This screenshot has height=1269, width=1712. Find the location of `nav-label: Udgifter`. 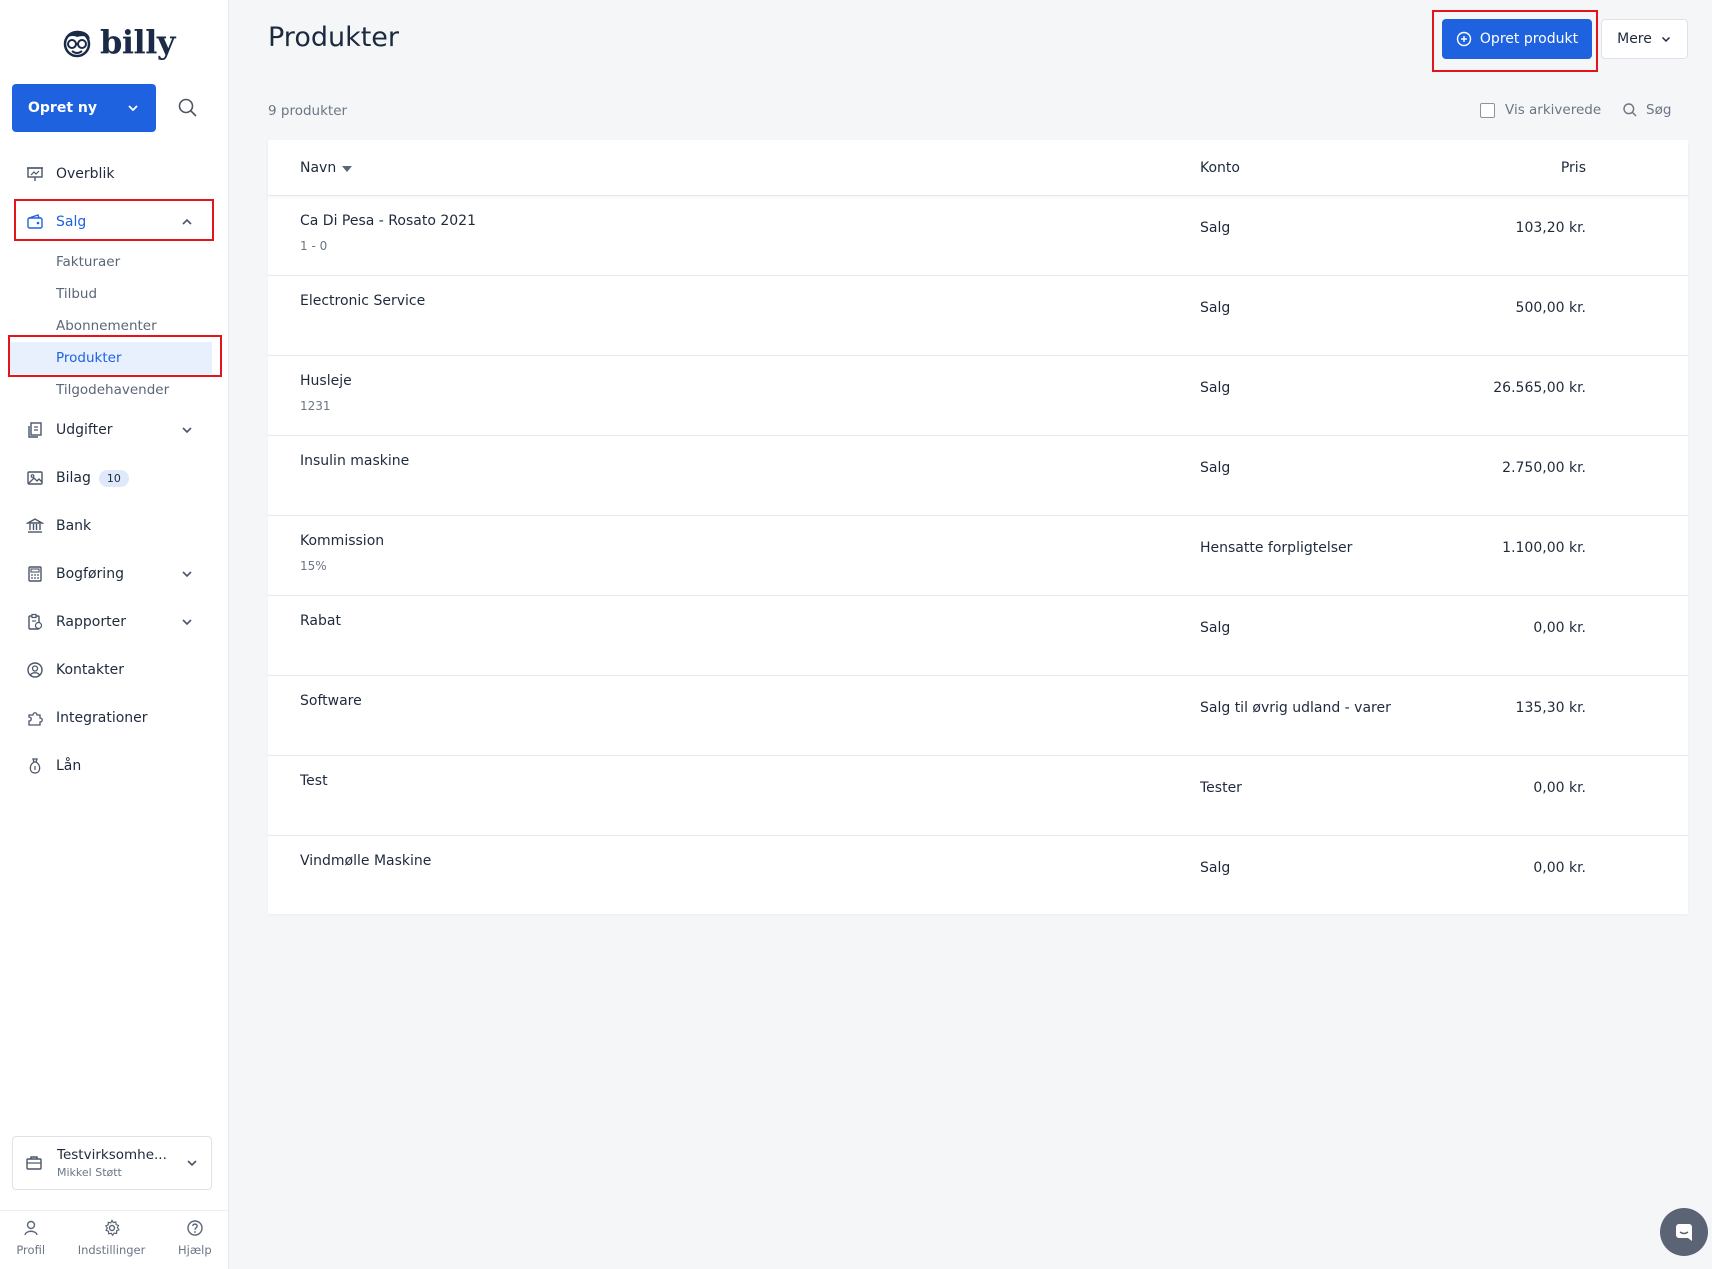

nav-label: Udgifter is located at coordinates (84, 430).